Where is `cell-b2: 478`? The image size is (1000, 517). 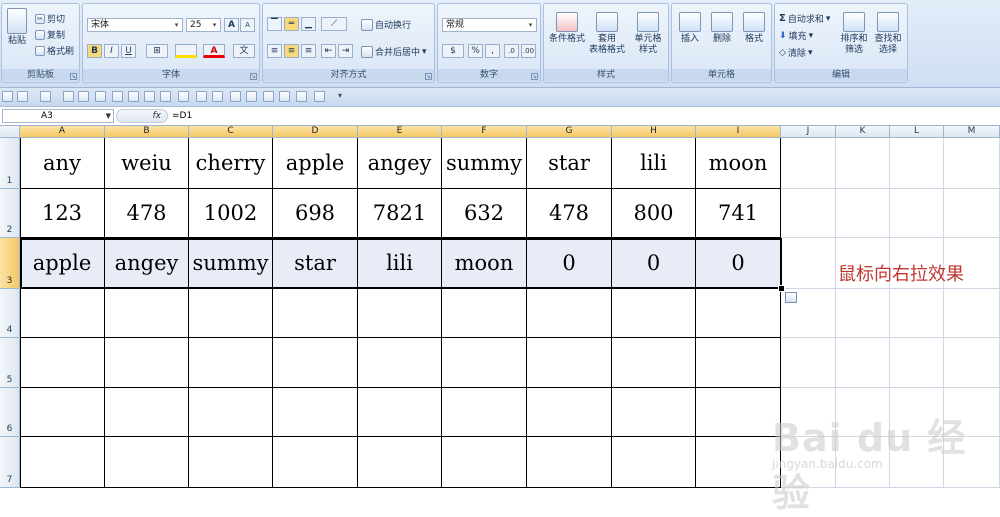
cell-b2: 478 is located at coordinates (147, 213).